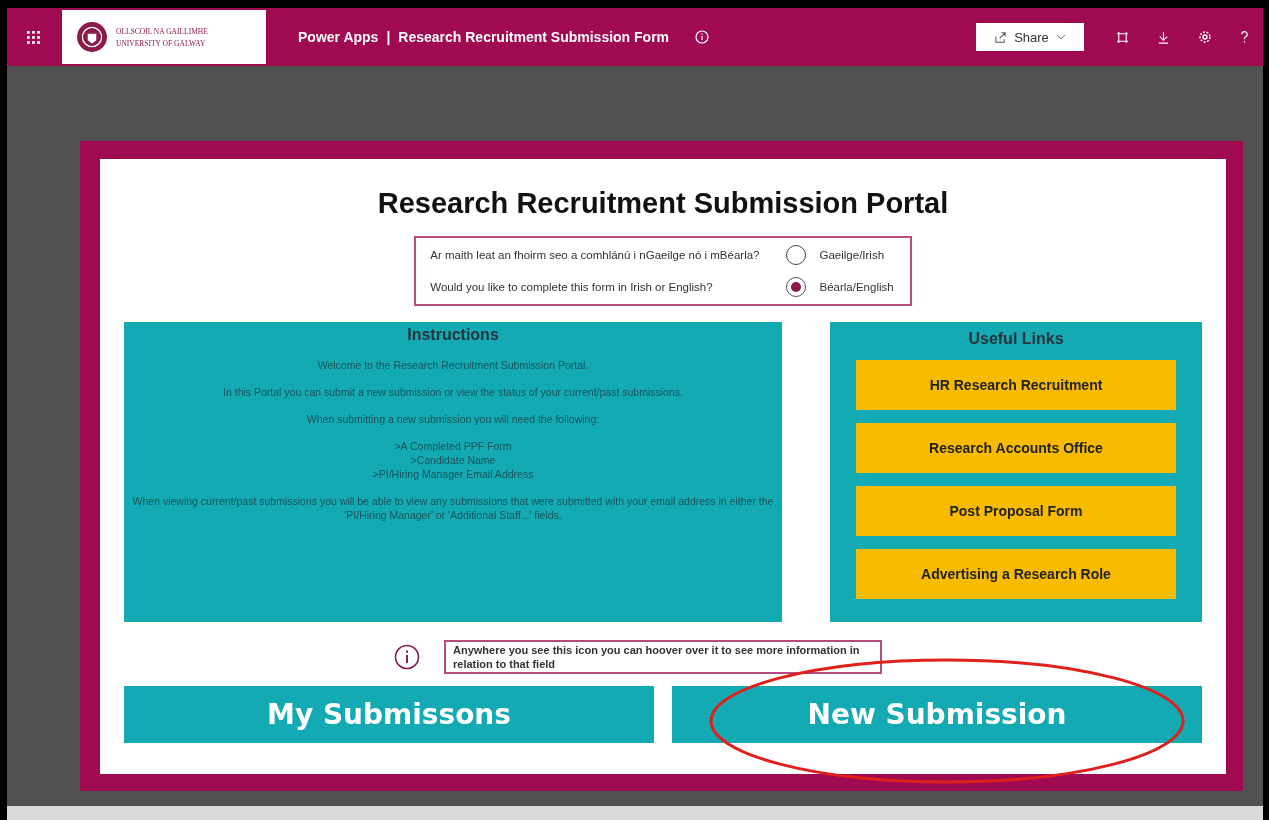  Describe the element at coordinates (453, 474) in the screenshot. I see `instruction-text: >PI/Hiring Manager Email Address` at that location.